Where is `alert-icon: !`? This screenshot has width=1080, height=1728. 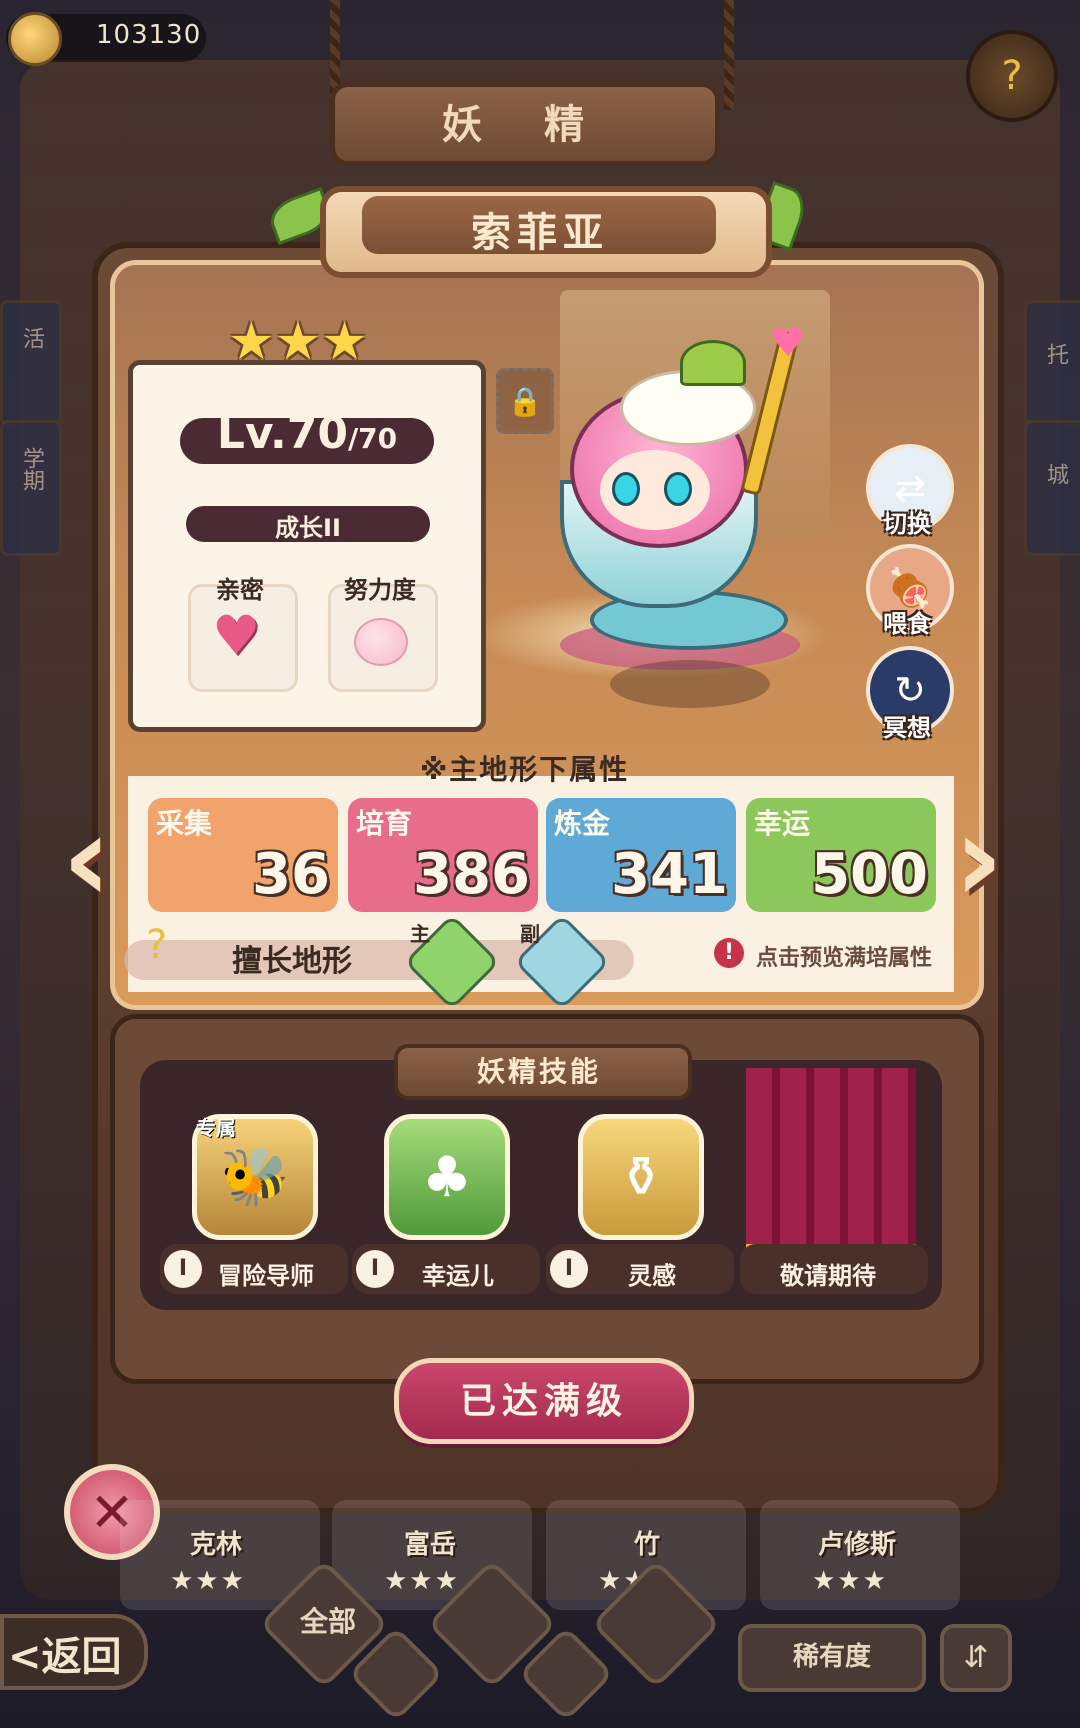
alert-icon: ! is located at coordinates (729, 953).